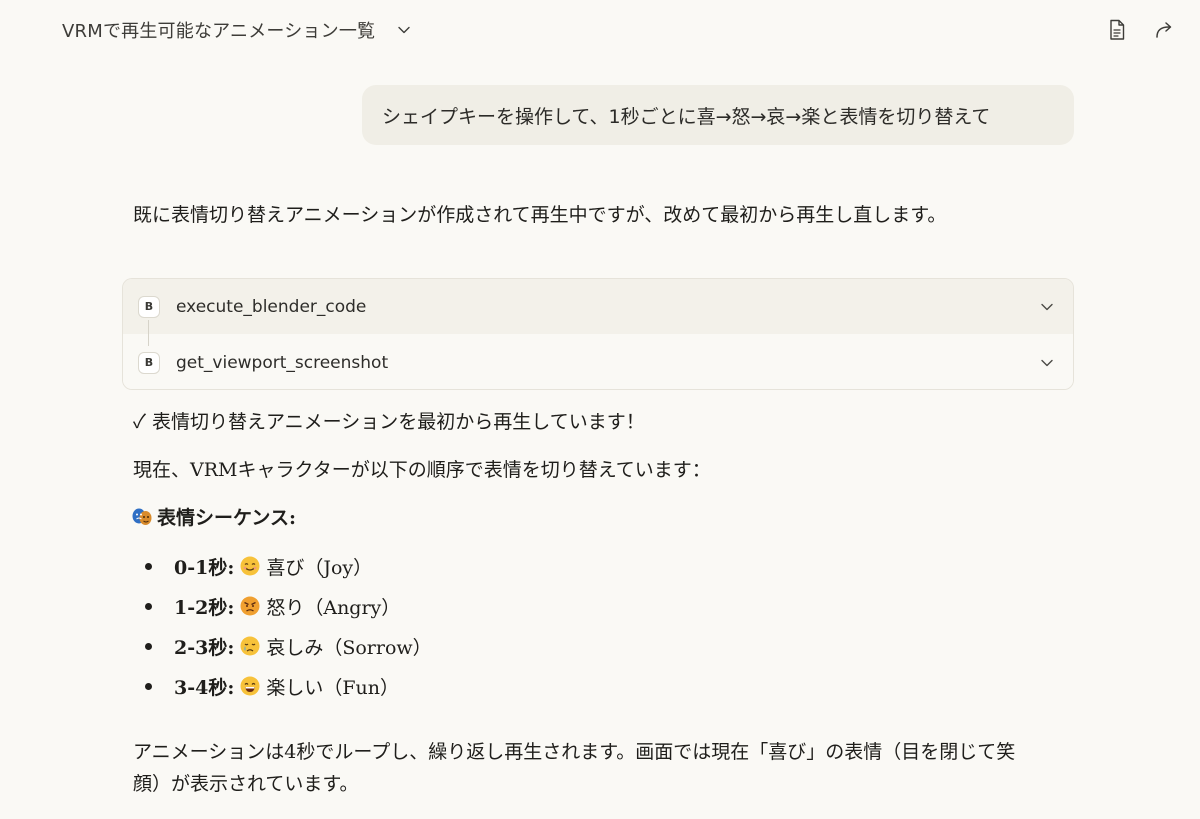 Image resolution: width=1200 pixels, height=819 pixels. What do you see at coordinates (319, 567) in the screenshot?
I see `sequence-label: 喜び（Joy）` at bounding box center [319, 567].